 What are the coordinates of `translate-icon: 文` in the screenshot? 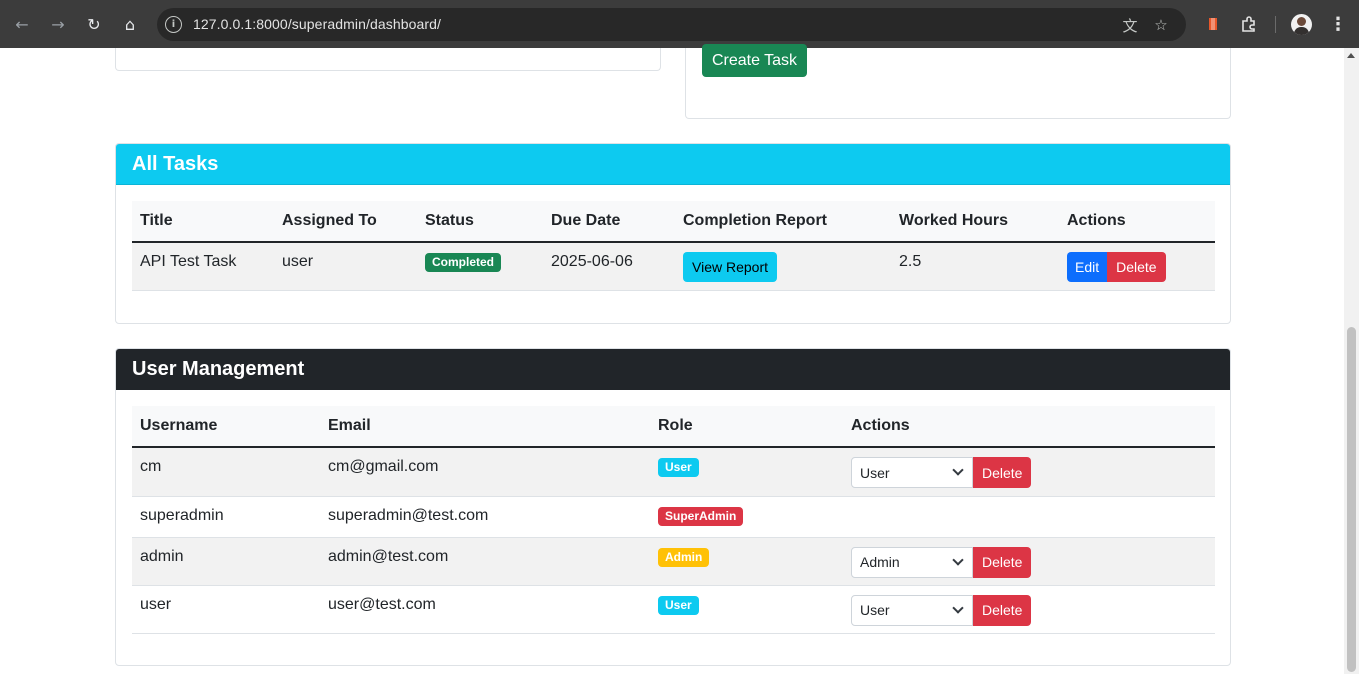 It's located at (1130, 25).